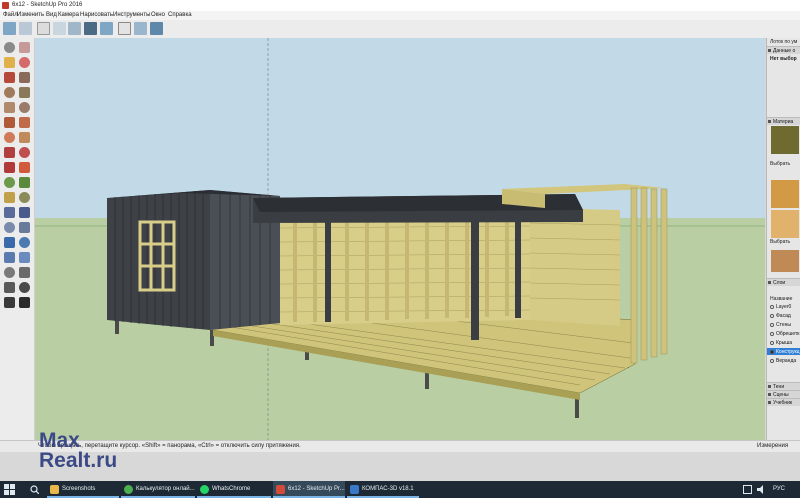 The height and width of the screenshot is (498, 800). I want to click on menu-window: Окно, so click(158, 15).